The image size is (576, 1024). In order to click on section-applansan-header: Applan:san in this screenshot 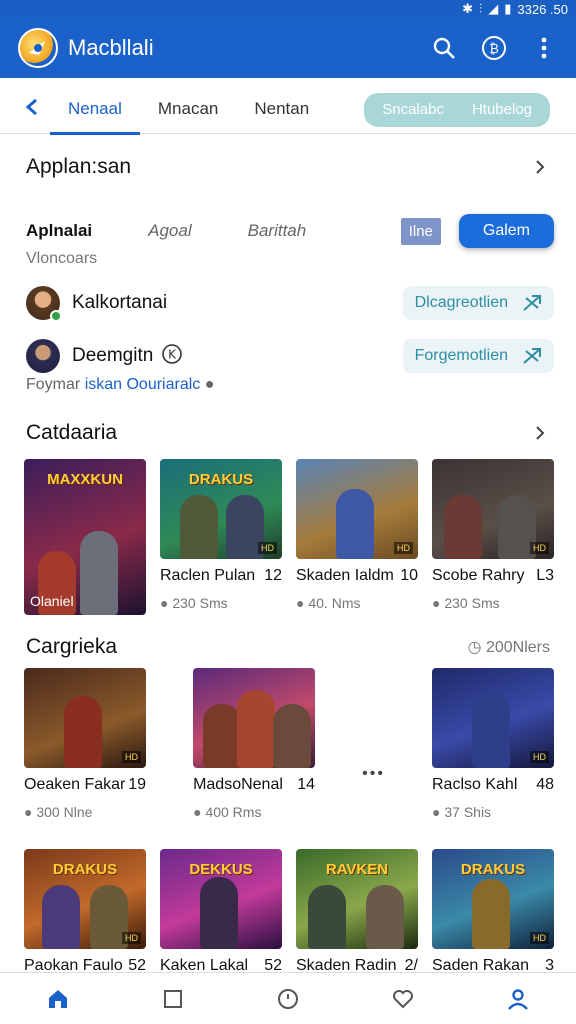, I will do `click(288, 167)`.